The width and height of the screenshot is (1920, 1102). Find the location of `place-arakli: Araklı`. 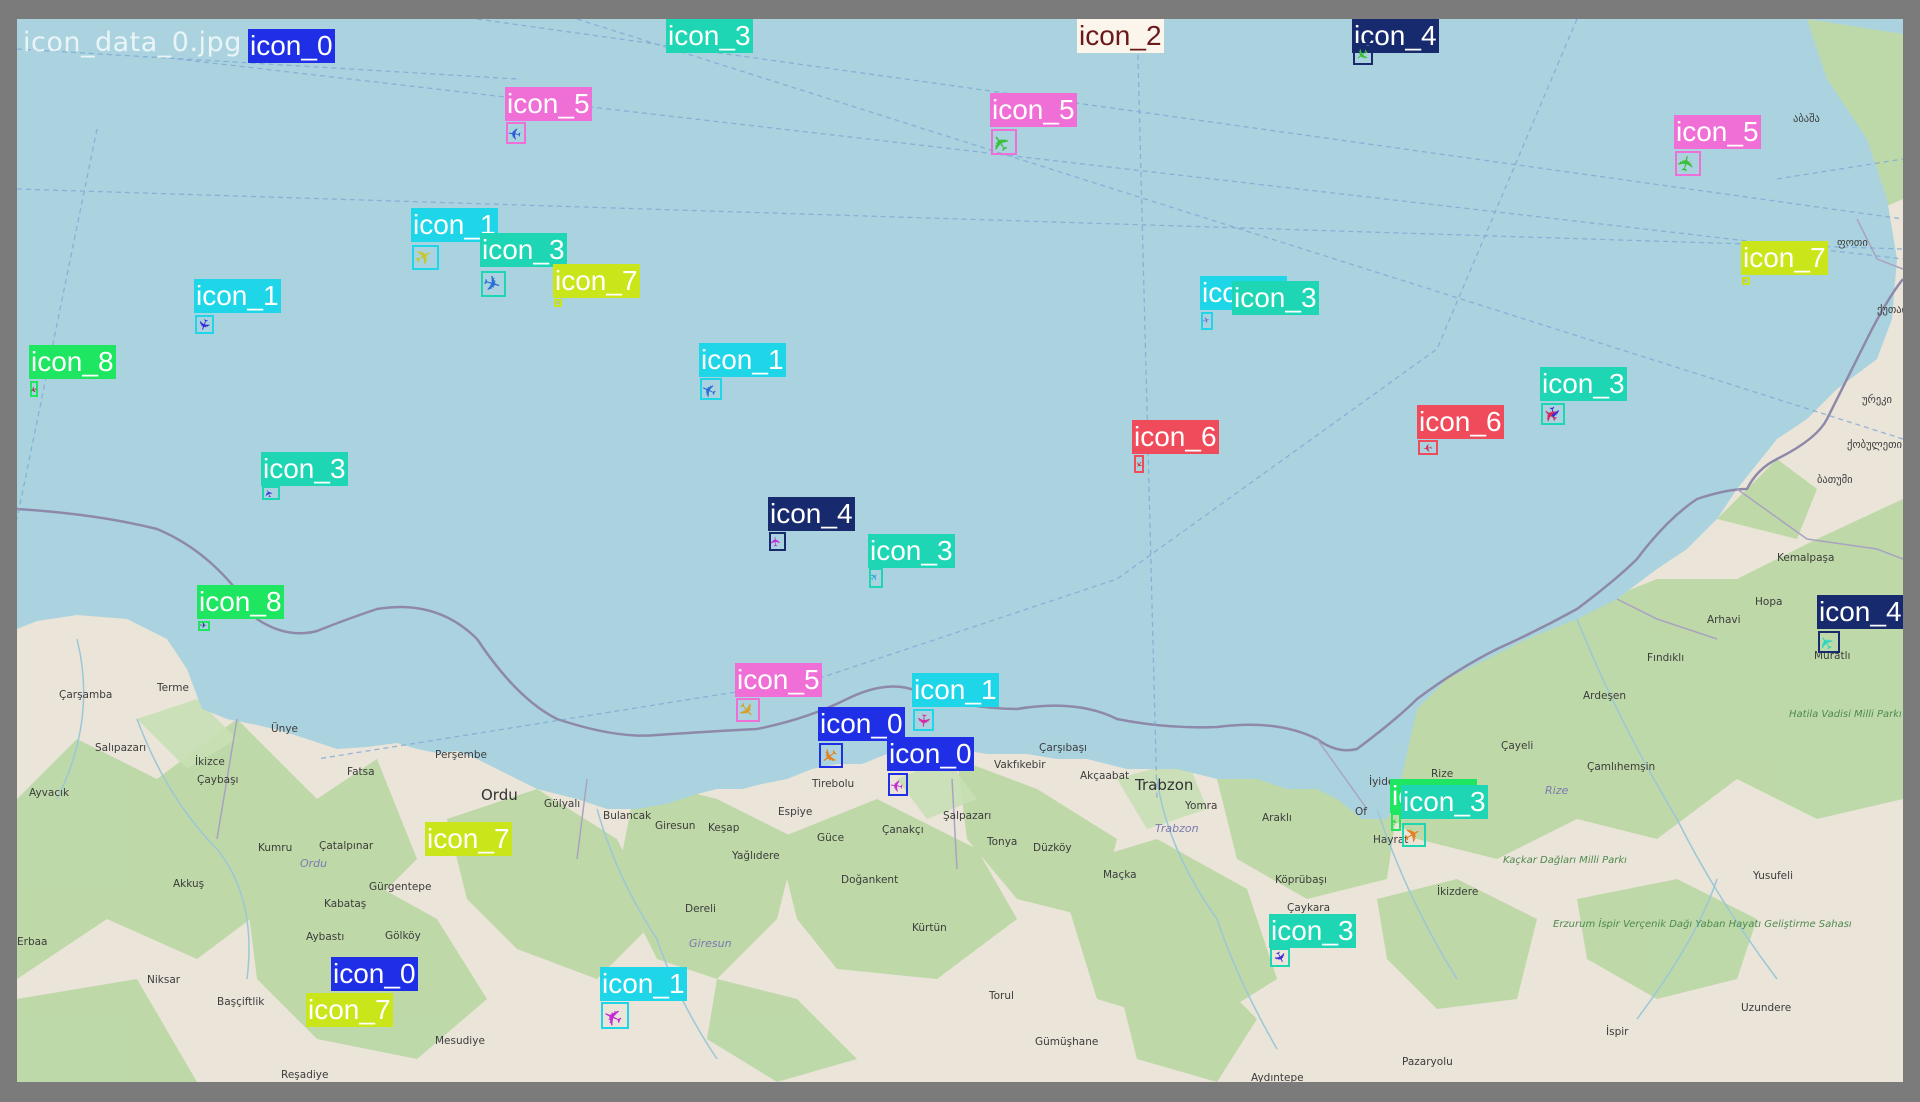

place-arakli: Araklı is located at coordinates (1277, 818).